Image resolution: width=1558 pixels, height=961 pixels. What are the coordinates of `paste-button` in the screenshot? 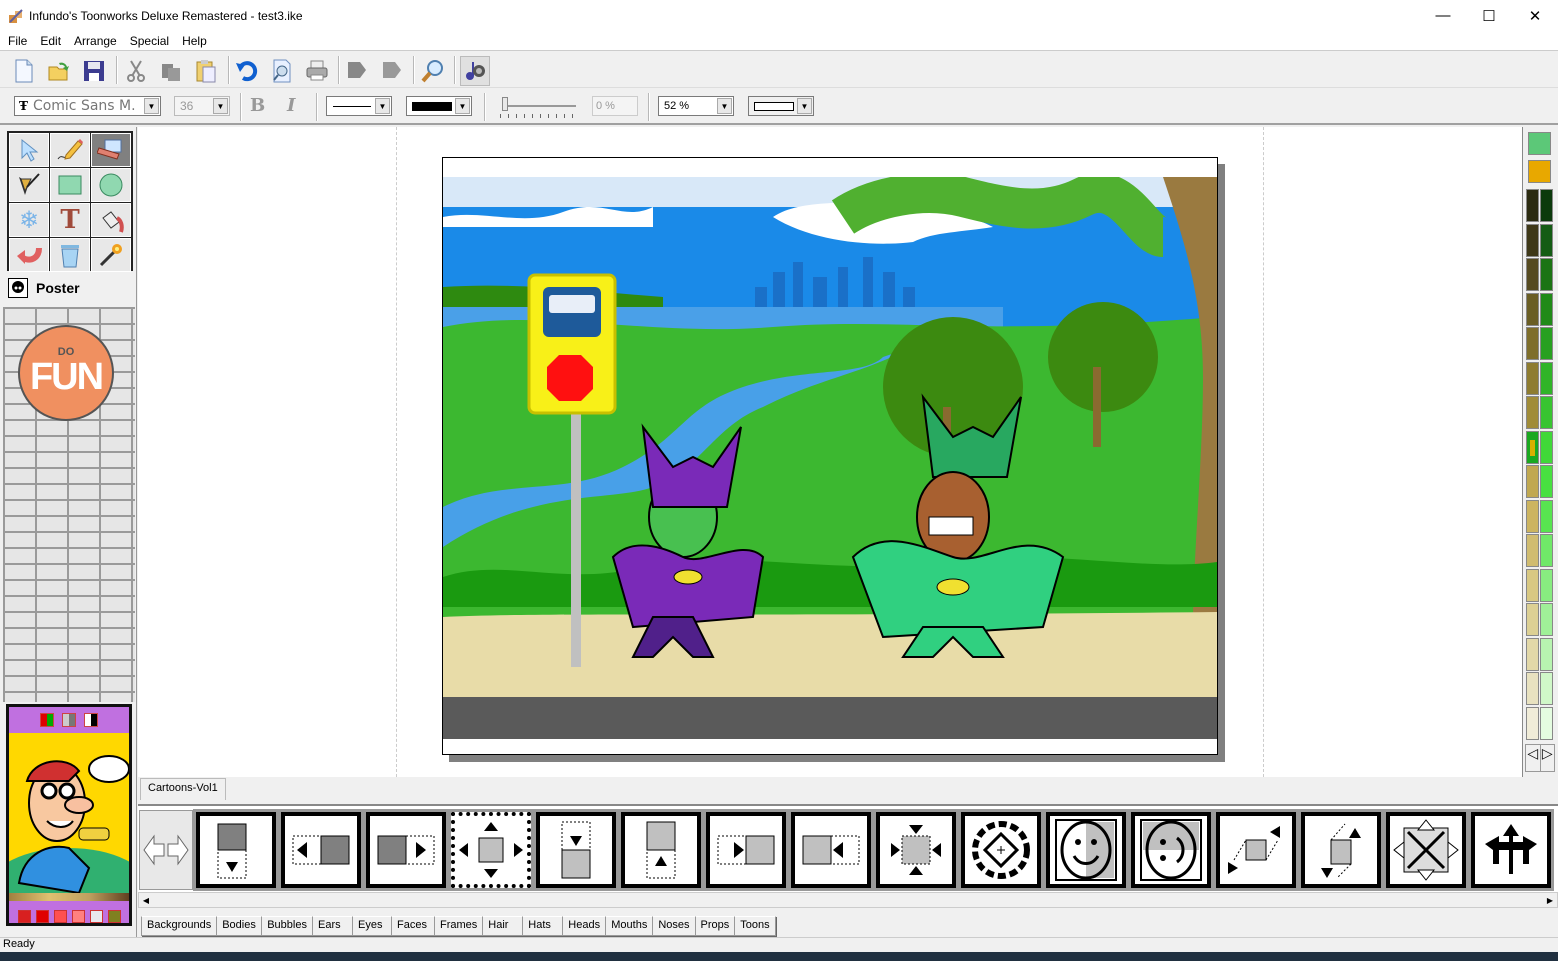 It's located at (206, 71).